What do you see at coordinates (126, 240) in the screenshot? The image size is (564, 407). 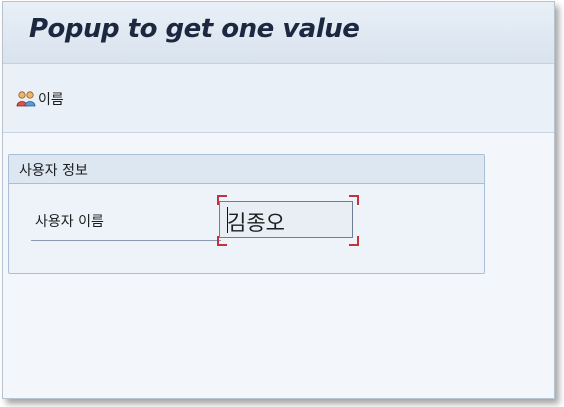 I see `label-underline` at bounding box center [126, 240].